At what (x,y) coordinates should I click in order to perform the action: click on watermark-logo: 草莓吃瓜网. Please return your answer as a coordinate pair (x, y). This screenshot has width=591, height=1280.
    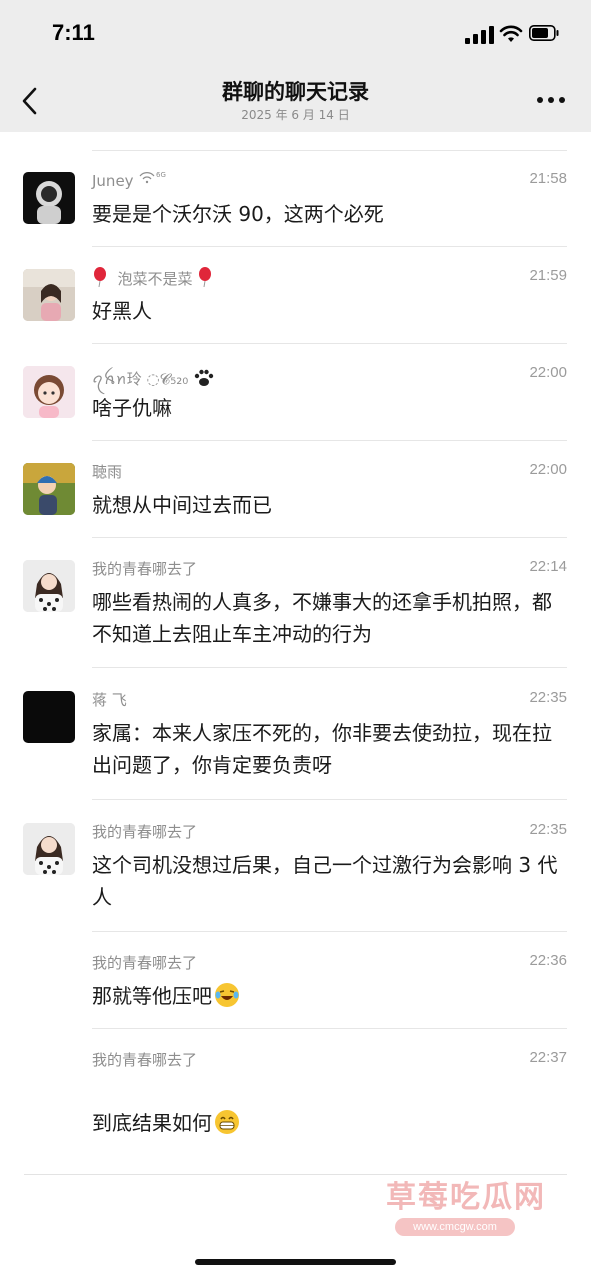
    Looking at the image, I should click on (466, 1197).